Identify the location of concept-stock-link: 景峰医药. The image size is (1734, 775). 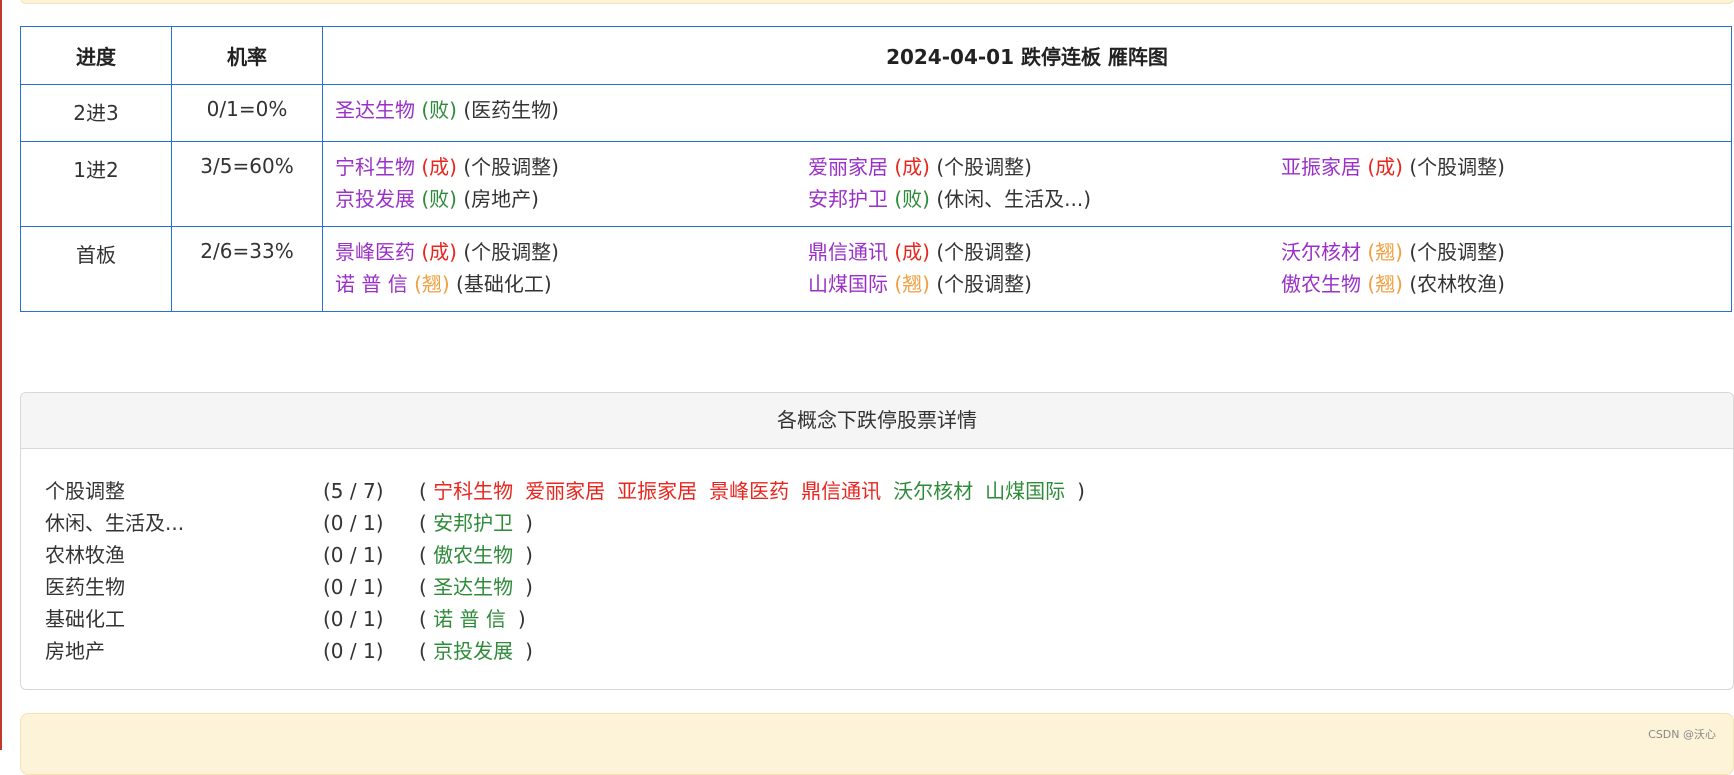
(749, 491).